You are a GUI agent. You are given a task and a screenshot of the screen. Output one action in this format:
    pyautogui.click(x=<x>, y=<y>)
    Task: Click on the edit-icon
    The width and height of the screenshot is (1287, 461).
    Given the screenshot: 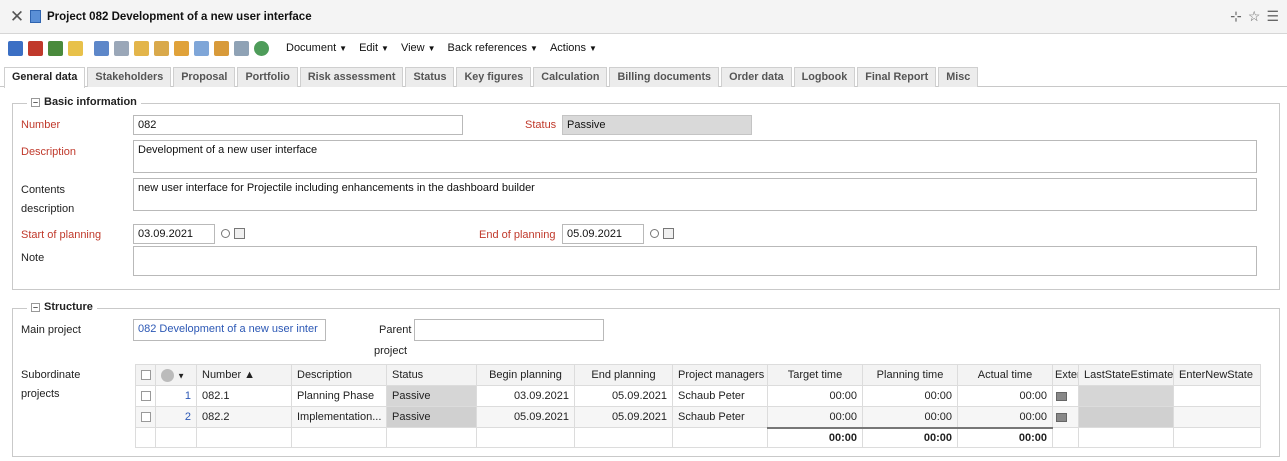 What is the action you would take?
    pyautogui.click(x=121, y=48)
    